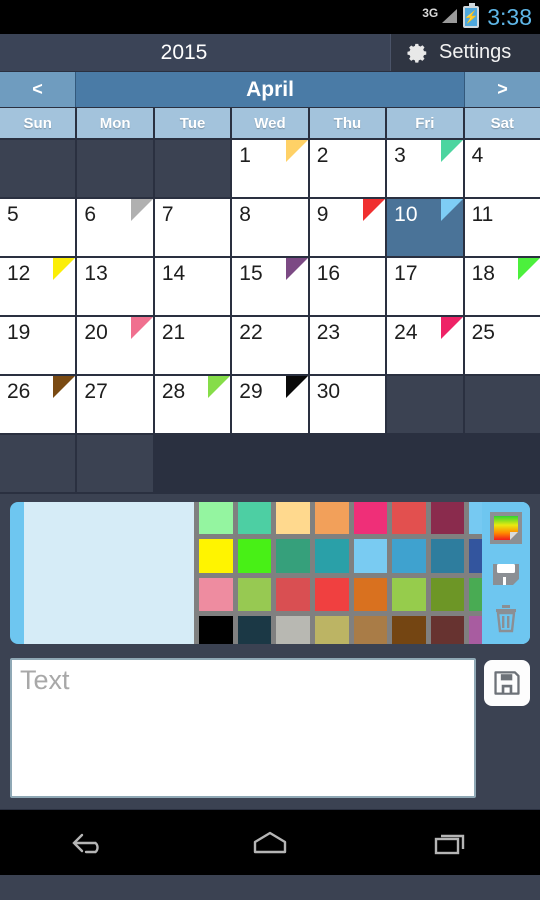 Image resolution: width=540 pixels, height=900 pixels. What do you see at coordinates (447, 518) in the screenshot?
I see `color-swatch-r1c7` at bounding box center [447, 518].